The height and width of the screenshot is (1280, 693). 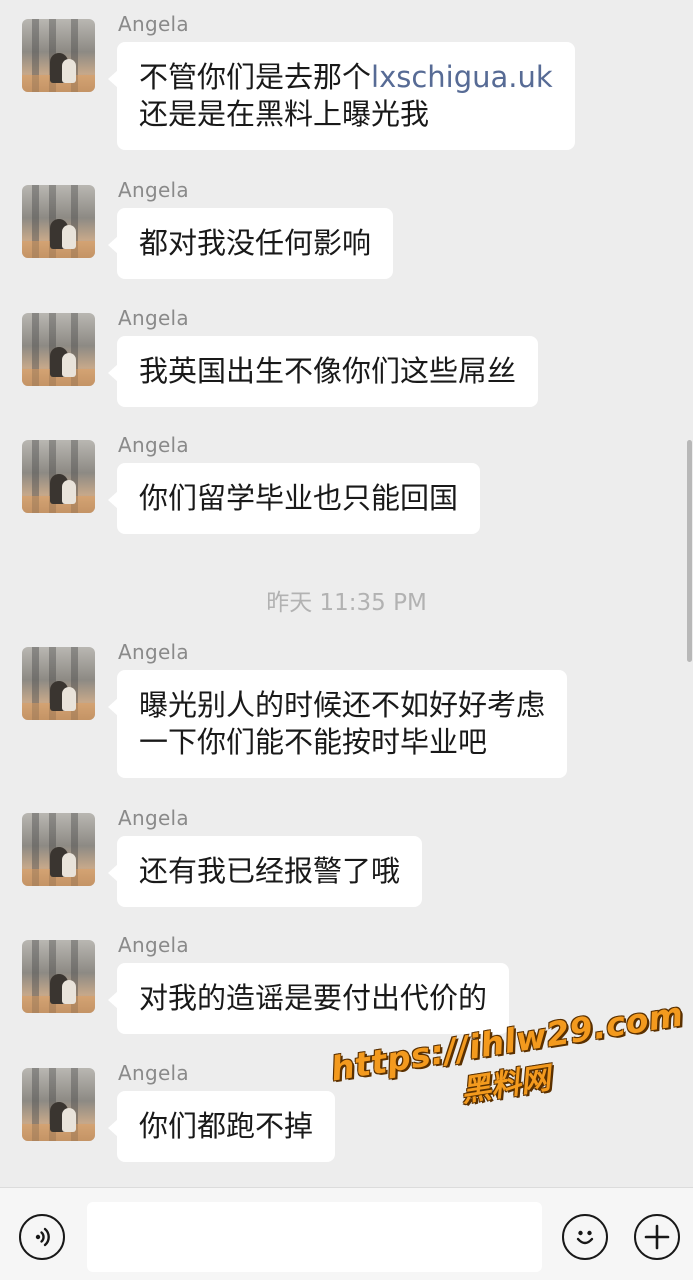 I want to click on message-bubble: 你们留学毕业也只能回国, so click(x=294, y=498).